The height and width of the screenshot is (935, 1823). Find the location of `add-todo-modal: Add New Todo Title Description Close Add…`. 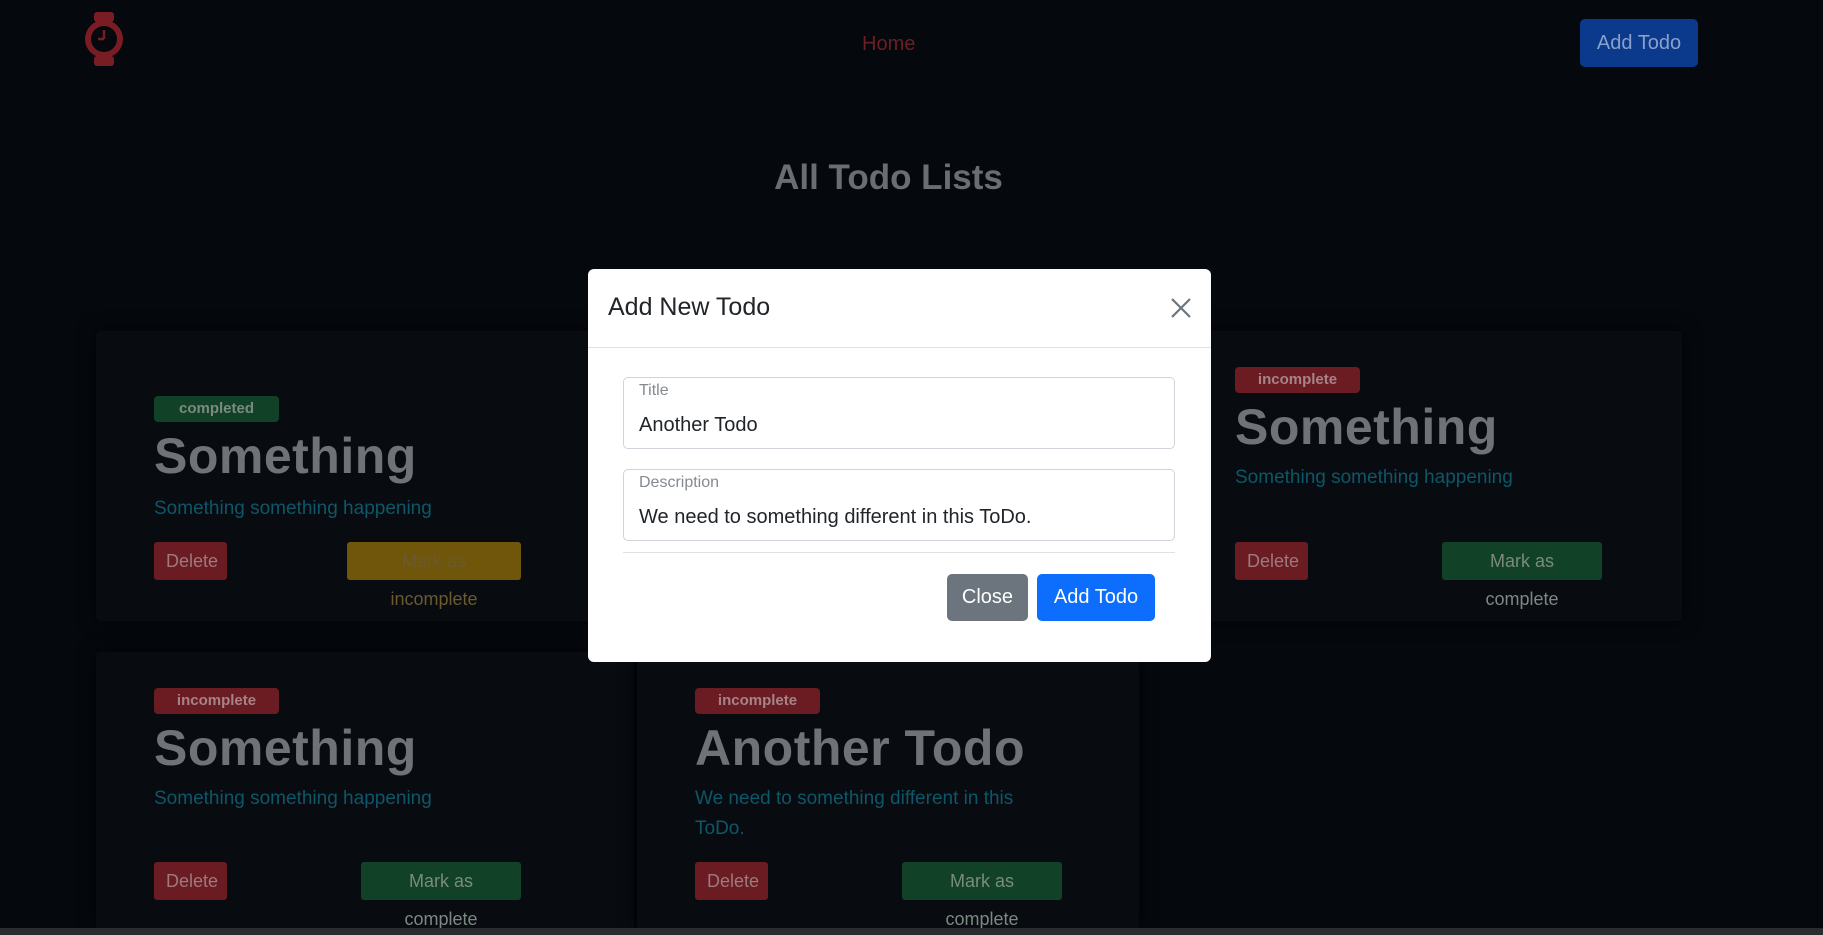

add-todo-modal: Add New Todo Title Description Close Add… is located at coordinates (899, 465).